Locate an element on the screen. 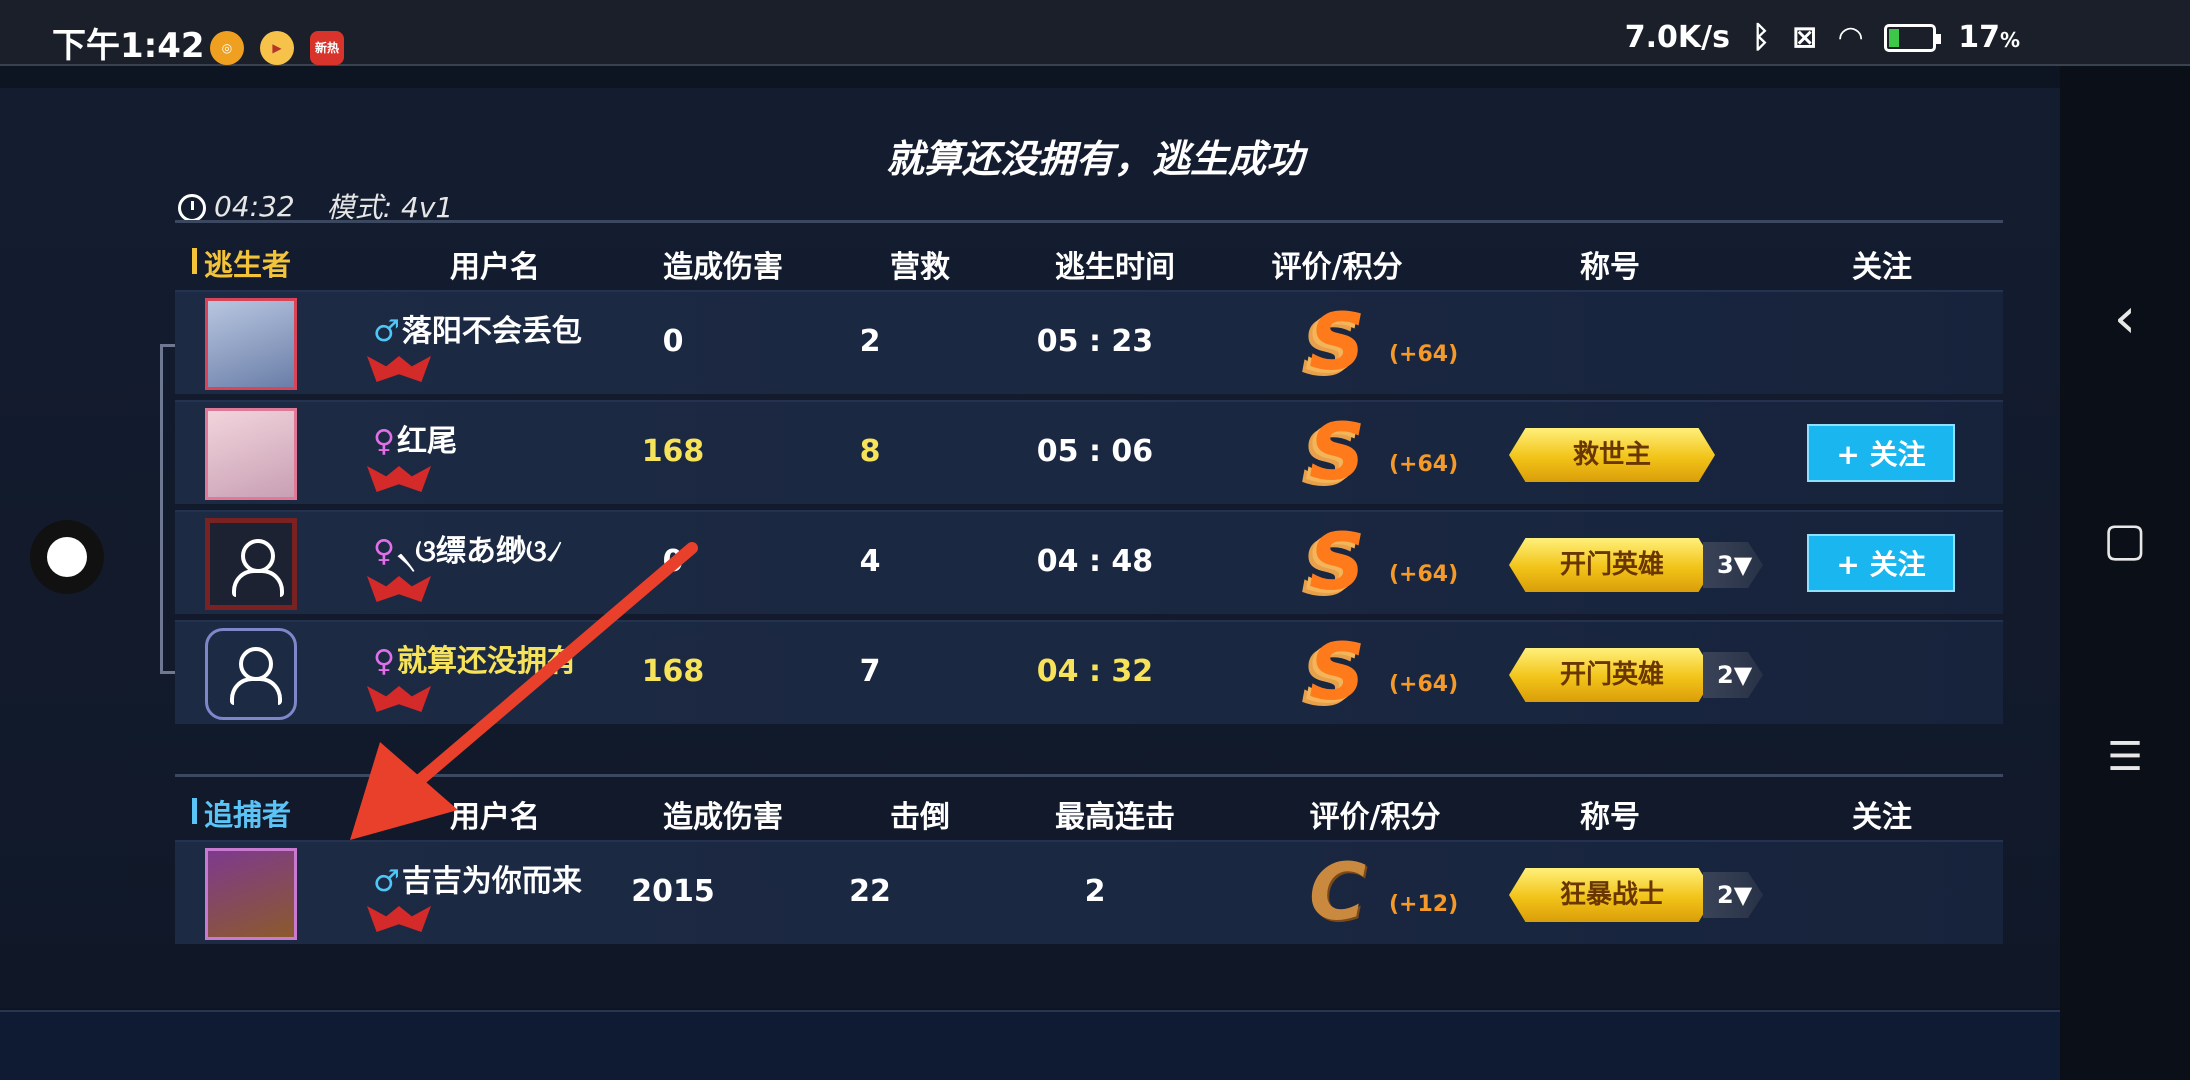 This screenshot has height=1080, width=2190. header-escape-time: 逃生时间 is located at coordinates (1115, 267).